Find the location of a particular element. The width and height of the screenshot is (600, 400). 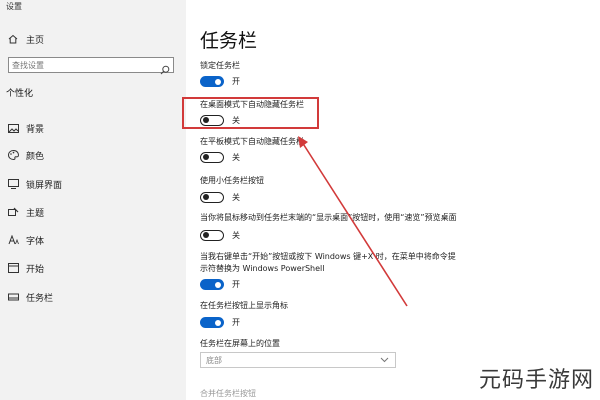

watermark: 元码手游网 is located at coordinates (536, 378).